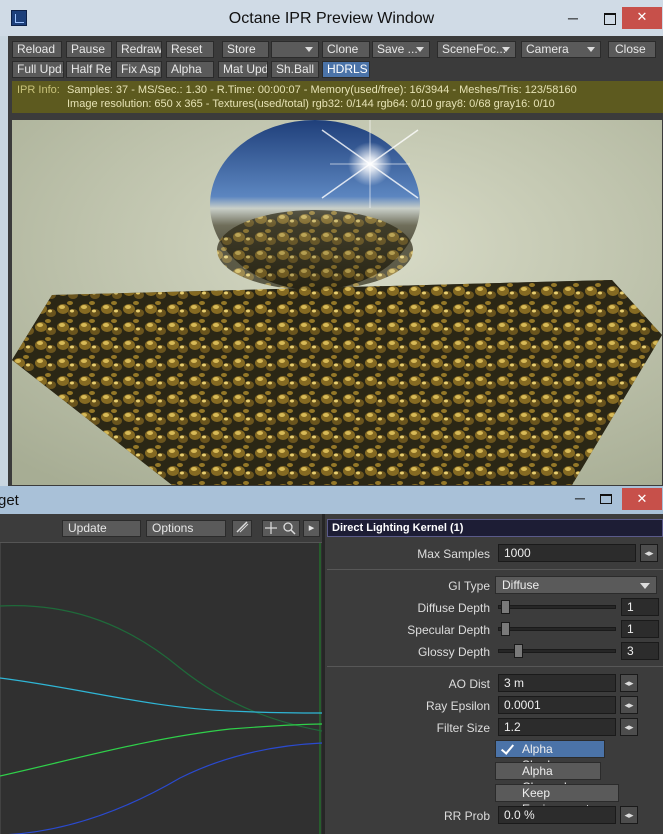  What do you see at coordinates (557, 815) in the screenshot?
I see `rr-prob-input: 0.0 %` at bounding box center [557, 815].